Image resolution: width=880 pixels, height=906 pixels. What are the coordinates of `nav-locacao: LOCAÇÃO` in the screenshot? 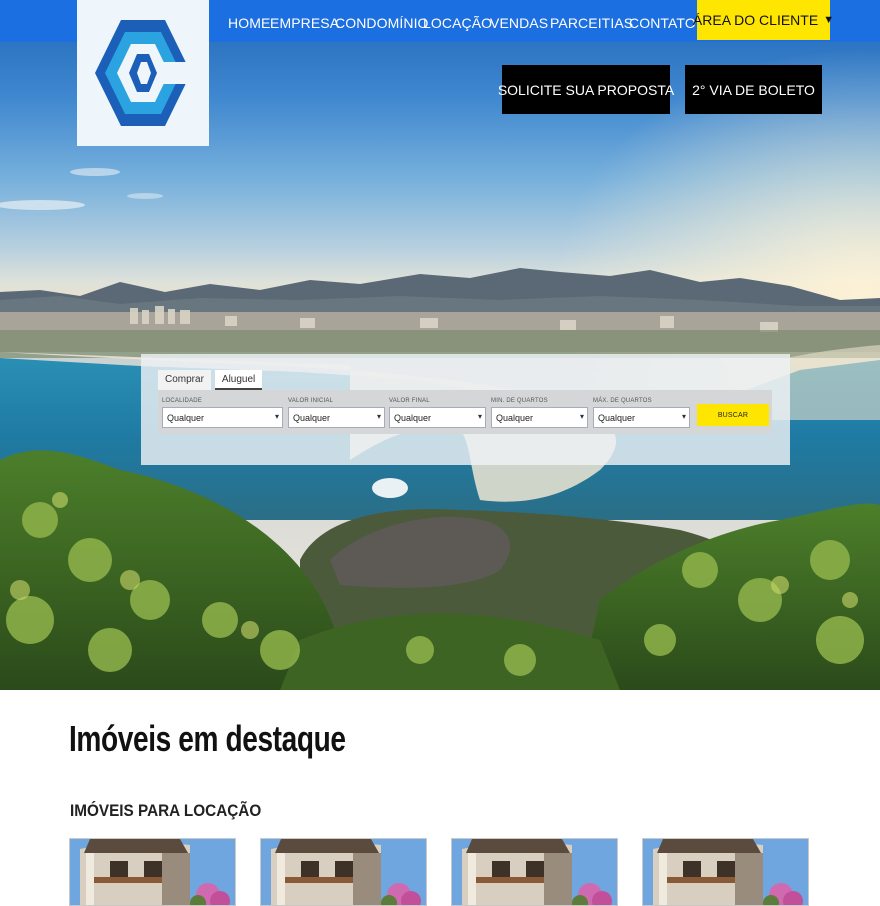 It's located at (457, 23).